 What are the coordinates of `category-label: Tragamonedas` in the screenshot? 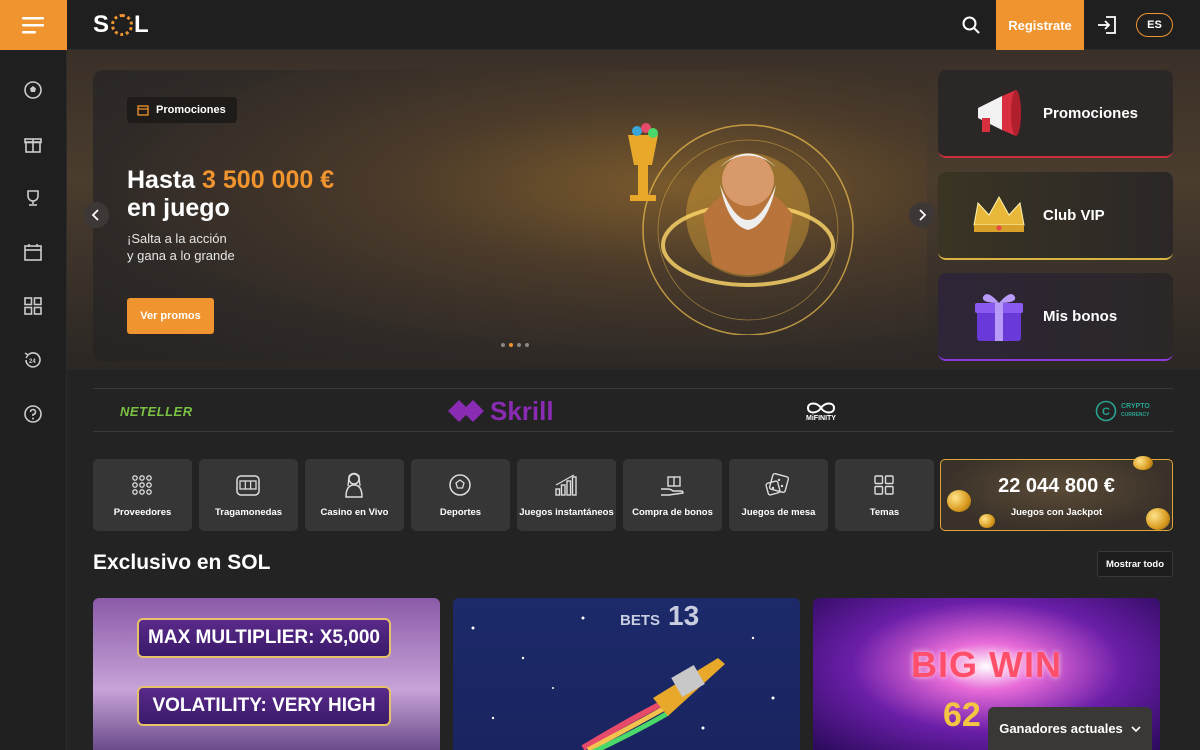 It's located at (248, 512).